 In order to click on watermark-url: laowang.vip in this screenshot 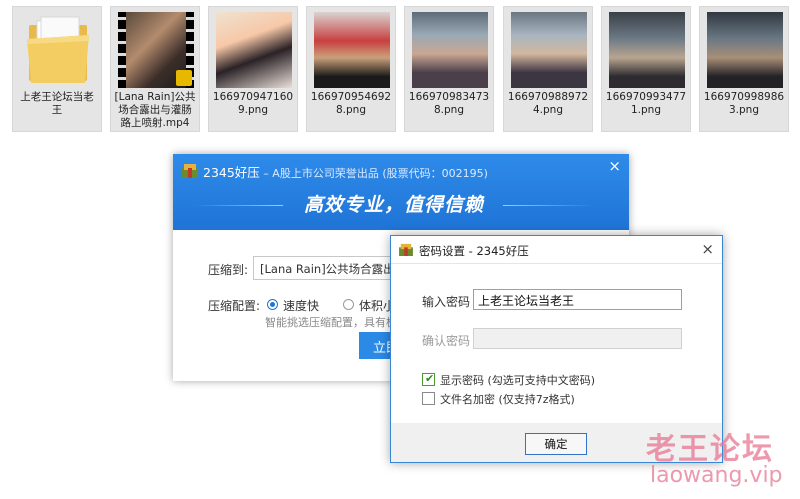, I will do `click(716, 475)`.